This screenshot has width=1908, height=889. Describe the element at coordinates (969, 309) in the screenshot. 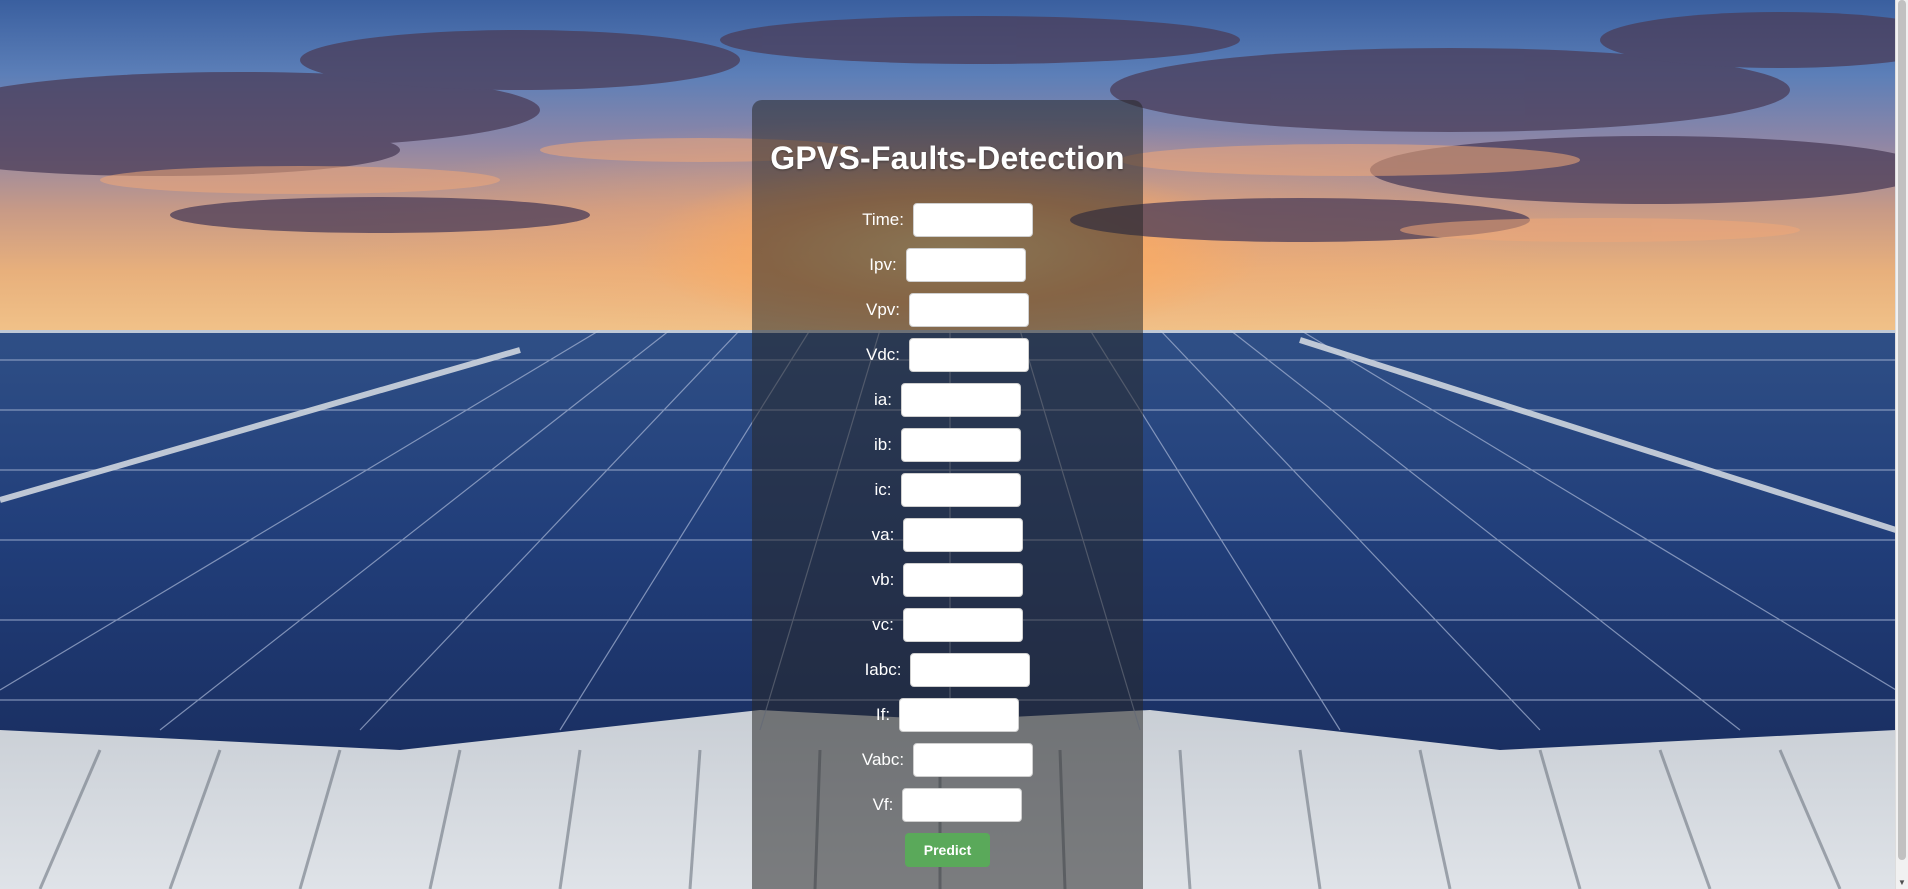

I see `vpv-input` at that location.